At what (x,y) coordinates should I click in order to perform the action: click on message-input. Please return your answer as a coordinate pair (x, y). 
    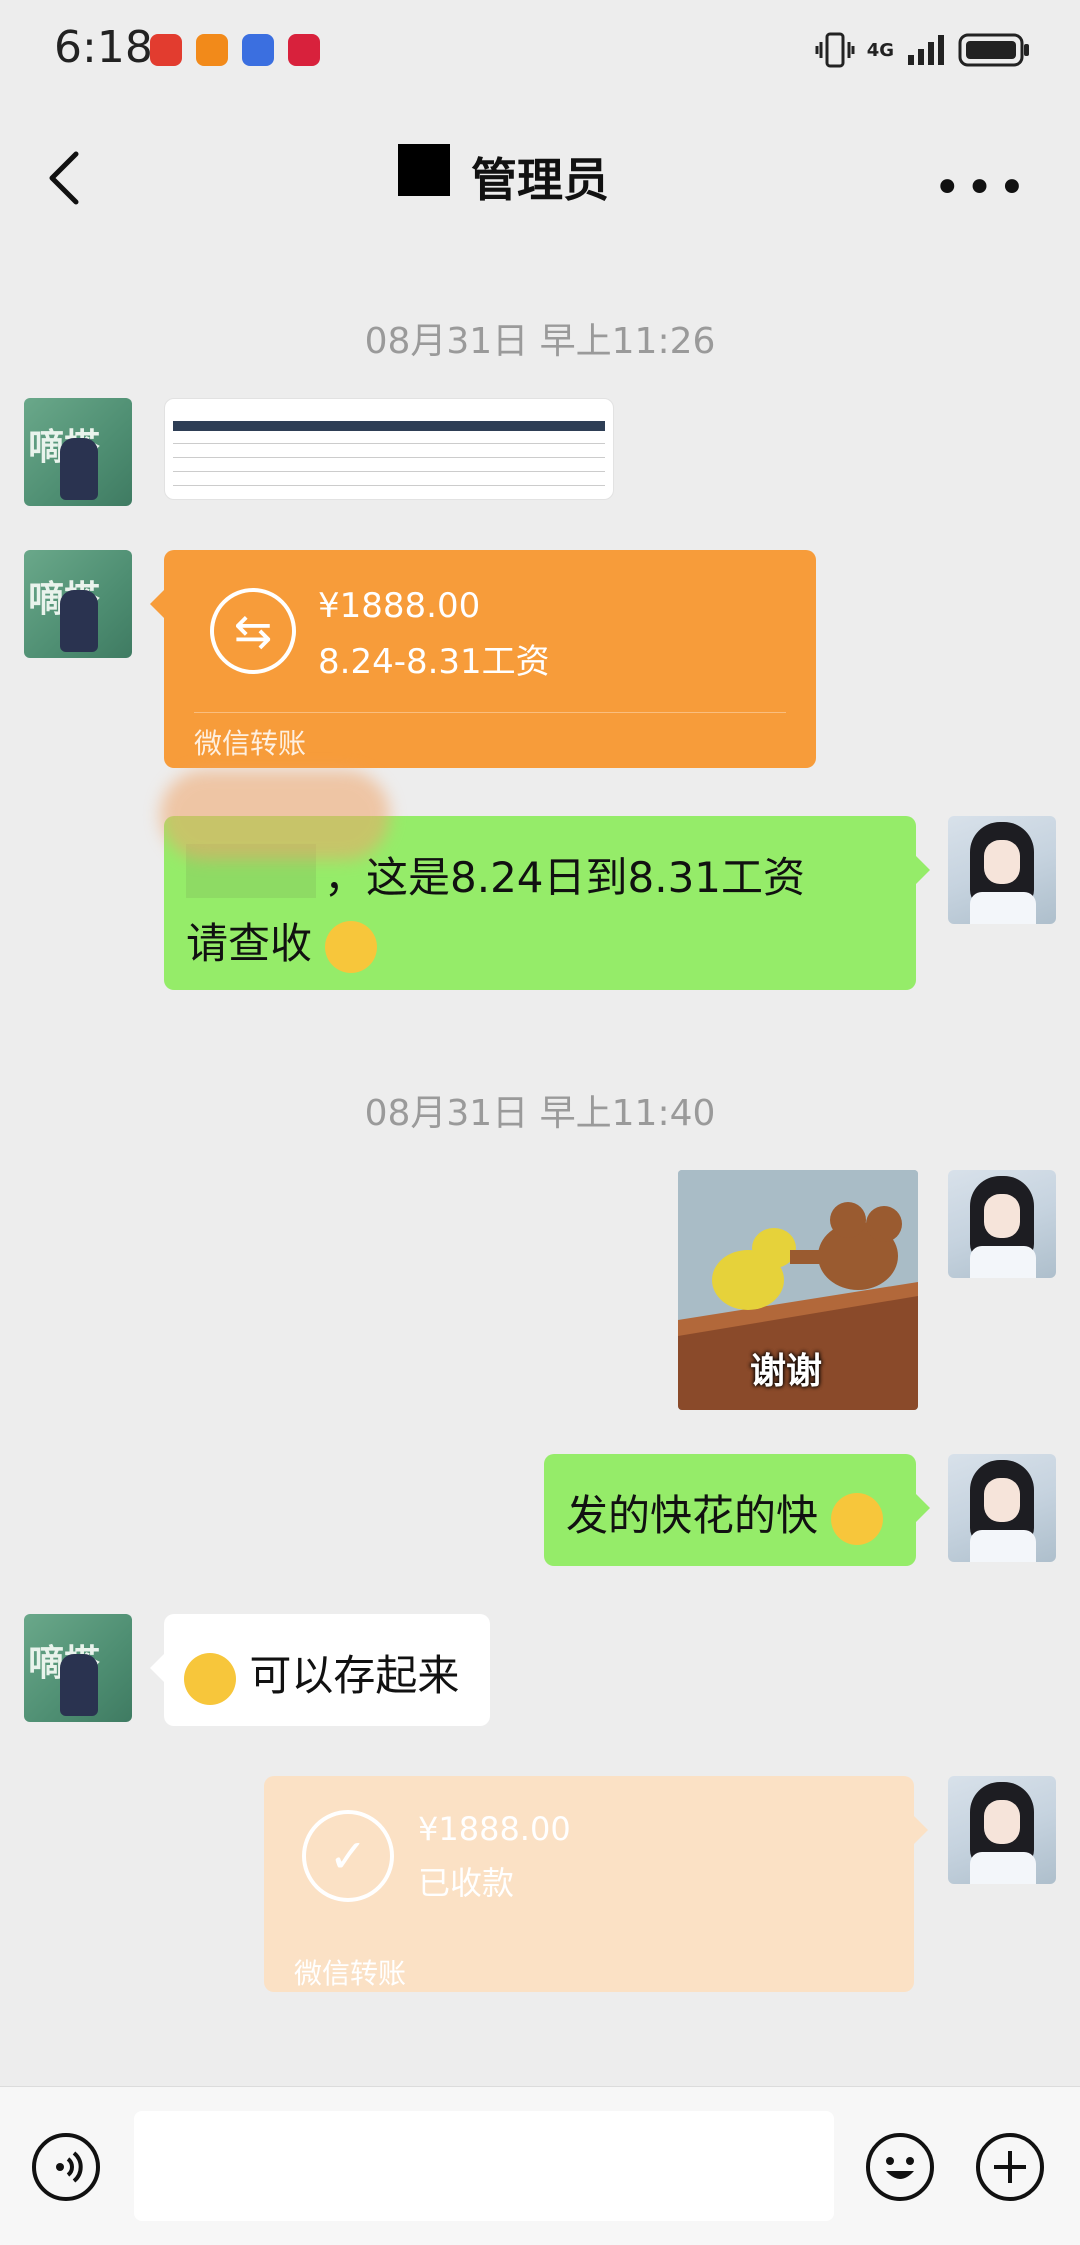
    Looking at the image, I should click on (484, 2166).